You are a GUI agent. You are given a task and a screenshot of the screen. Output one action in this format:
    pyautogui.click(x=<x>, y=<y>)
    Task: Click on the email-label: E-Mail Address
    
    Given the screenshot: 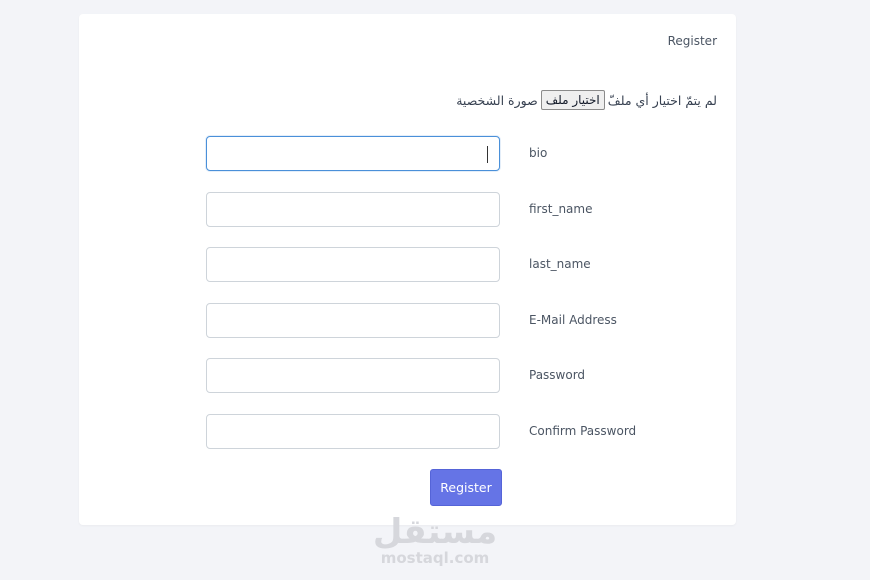 What is the action you would take?
    pyautogui.click(x=573, y=320)
    